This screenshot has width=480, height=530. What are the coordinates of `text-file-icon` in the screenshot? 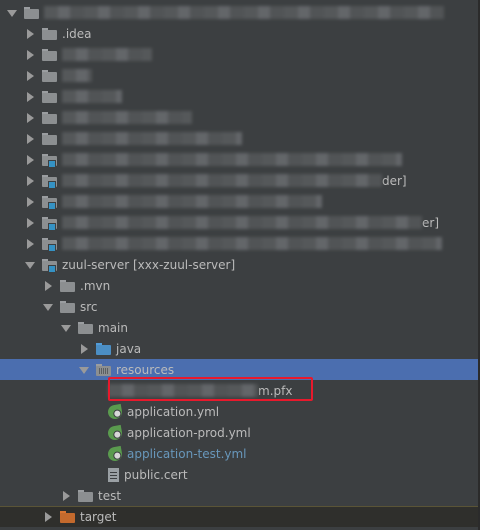 It's located at (113, 474).